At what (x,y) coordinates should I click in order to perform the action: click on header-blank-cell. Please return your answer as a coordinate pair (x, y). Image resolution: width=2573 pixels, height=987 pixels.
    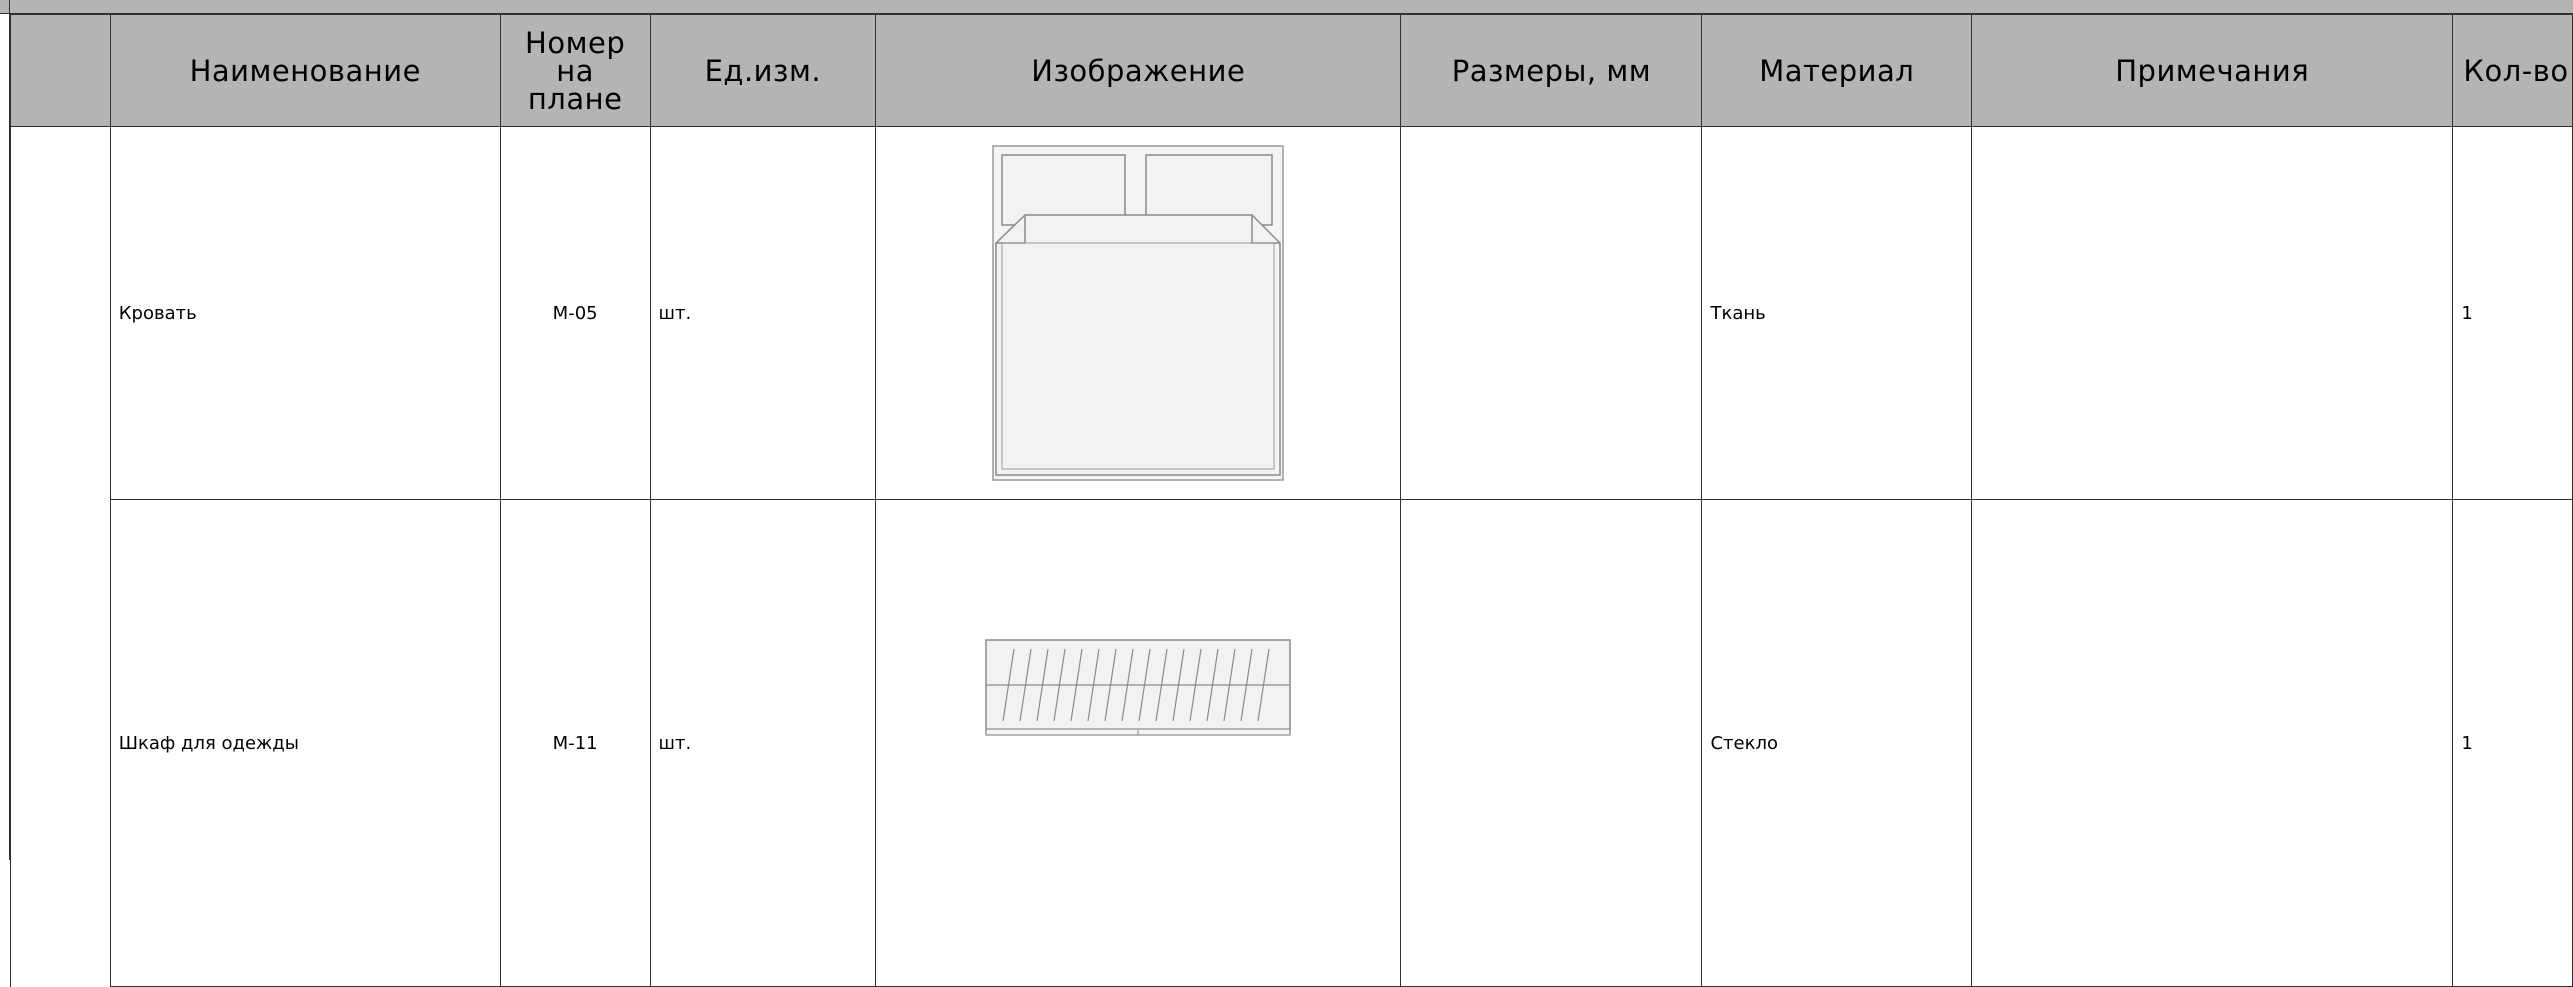
    Looking at the image, I should click on (60, 70).